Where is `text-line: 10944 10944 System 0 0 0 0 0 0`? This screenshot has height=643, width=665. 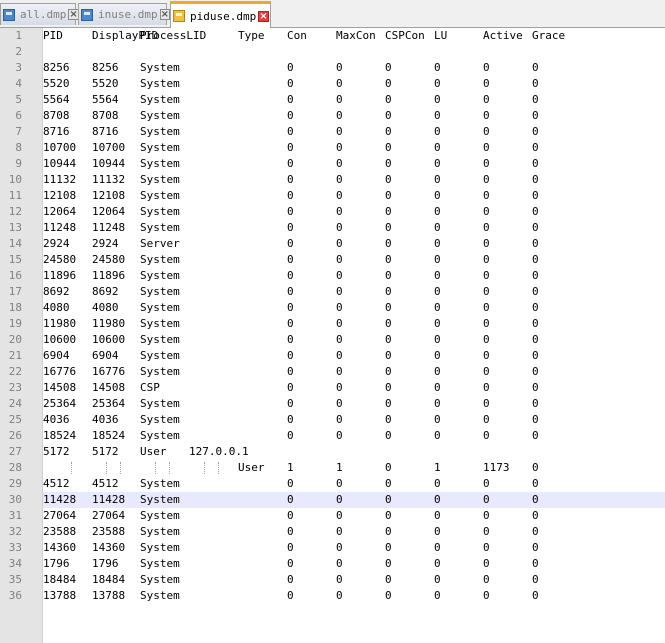 text-line: 10944 10944 System 0 0 0 0 0 0 is located at coordinates (354, 164).